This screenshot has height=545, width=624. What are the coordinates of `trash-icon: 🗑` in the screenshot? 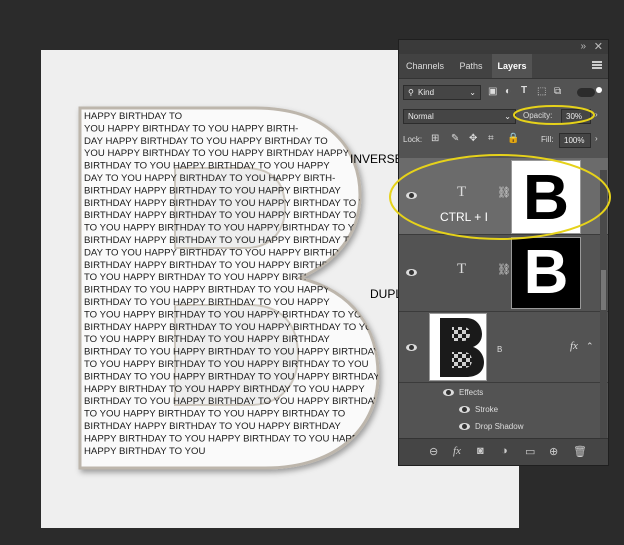 It's located at (580, 451).